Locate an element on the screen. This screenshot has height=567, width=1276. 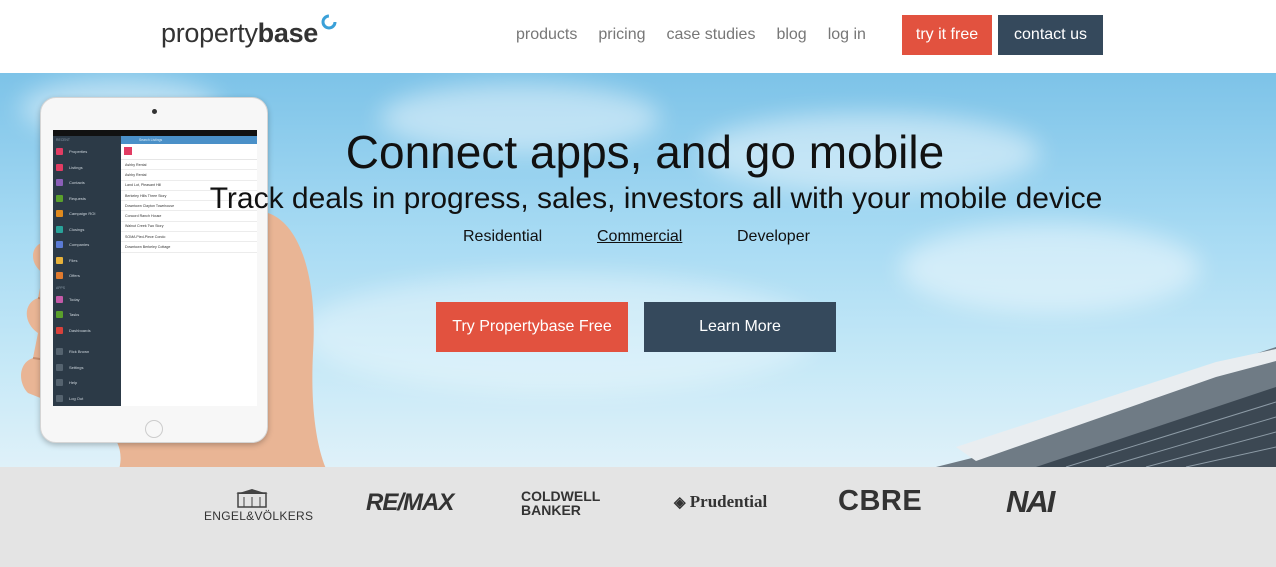
learn-more-button: Learn More is located at coordinates (740, 327).